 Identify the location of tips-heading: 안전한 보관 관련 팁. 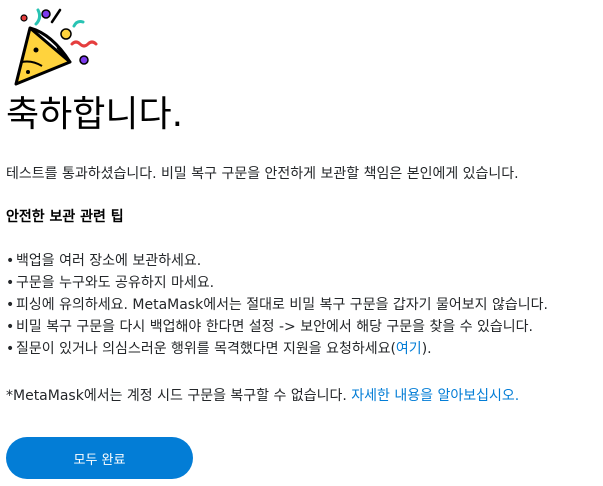
(65, 217).